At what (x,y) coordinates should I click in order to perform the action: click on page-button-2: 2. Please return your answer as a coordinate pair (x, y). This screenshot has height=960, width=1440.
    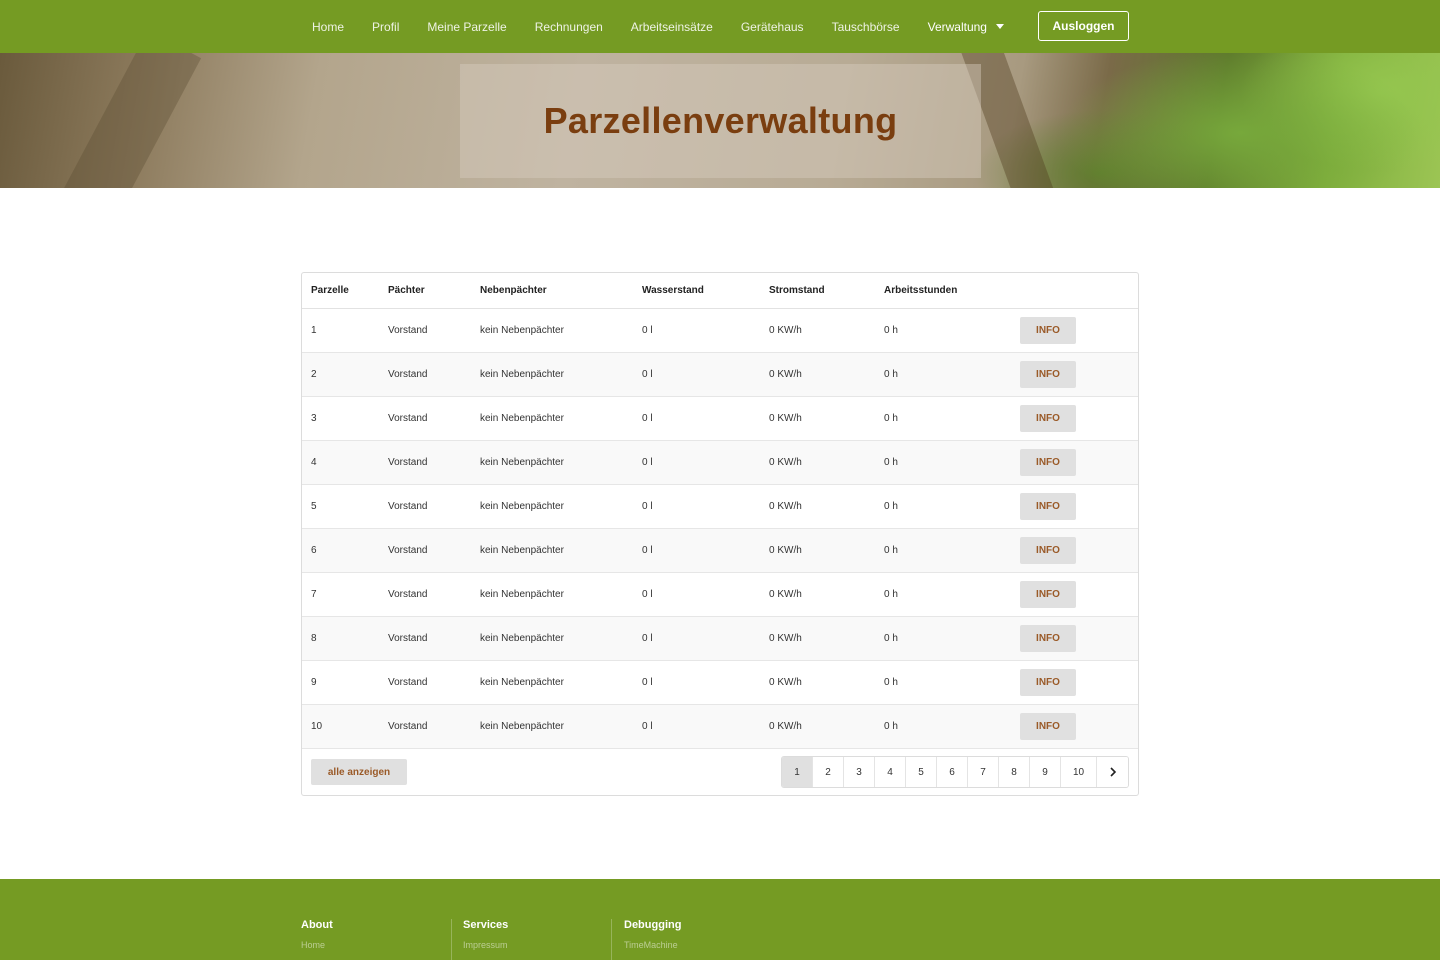
    Looking at the image, I should click on (828, 772).